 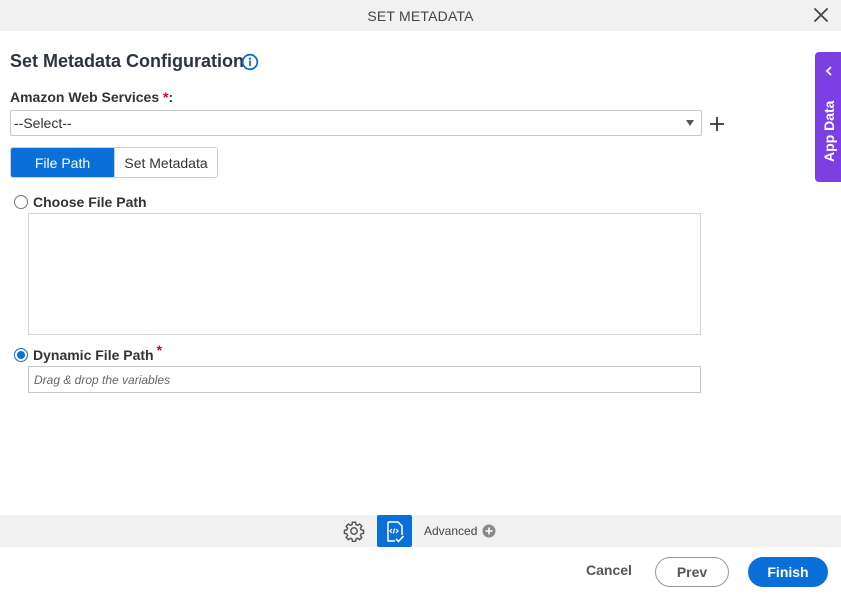 What do you see at coordinates (356, 123) in the screenshot?
I see `aws-select: --Select--` at bounding box center [356, 123].